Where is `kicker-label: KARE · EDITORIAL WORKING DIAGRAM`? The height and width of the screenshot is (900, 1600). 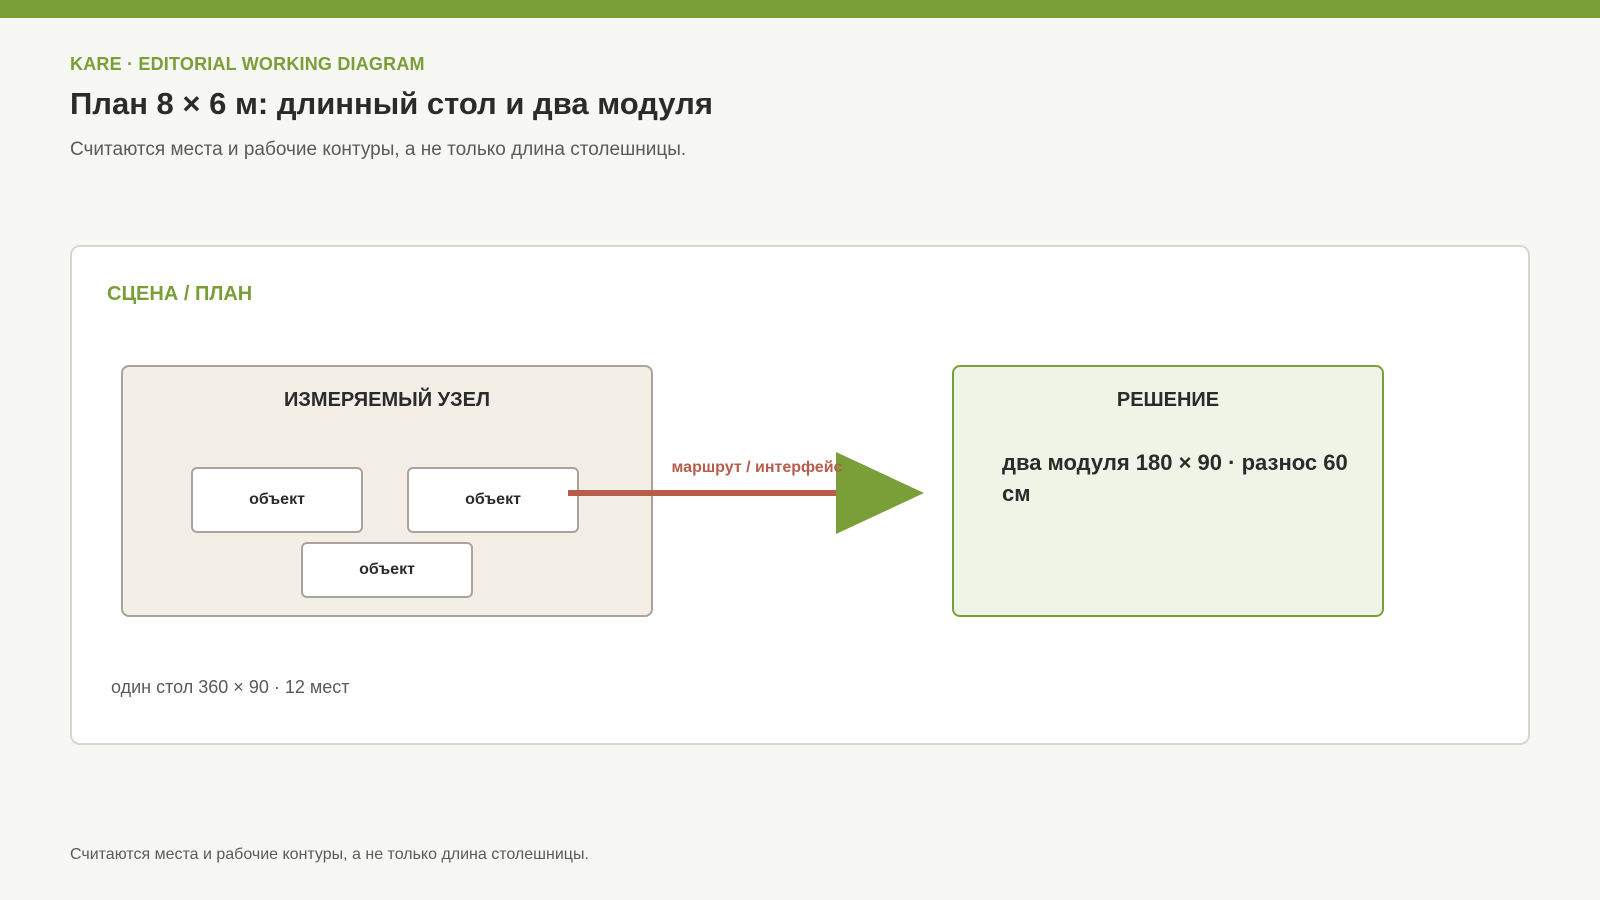 kicker-label: KARE · EDITORIAL WORKING DIAGRAM is located at coordinates (247, 64).